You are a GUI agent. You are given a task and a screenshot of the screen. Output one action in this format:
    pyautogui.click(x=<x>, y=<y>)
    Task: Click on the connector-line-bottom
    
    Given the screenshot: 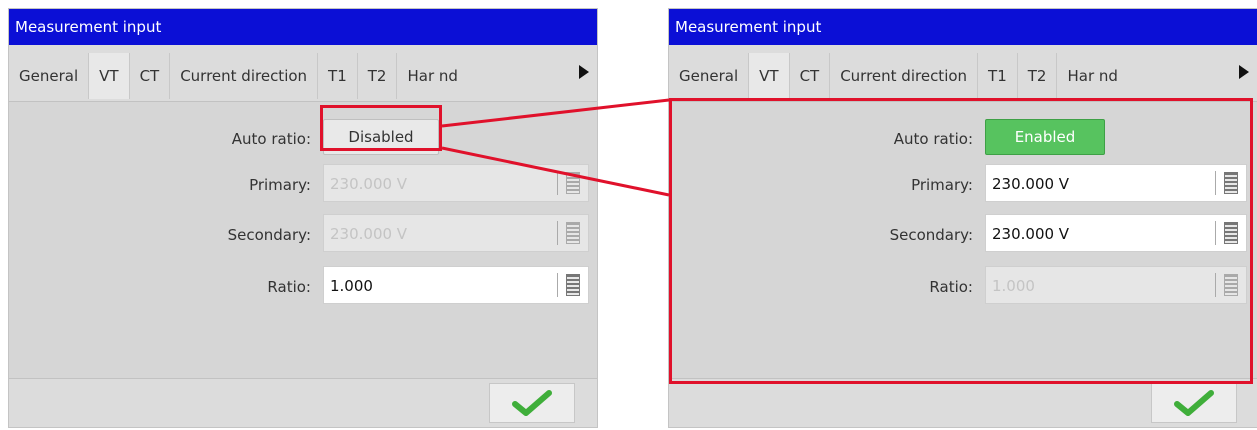 What is the action you would take?
    pyautogui.click(x=555, y=171)
    